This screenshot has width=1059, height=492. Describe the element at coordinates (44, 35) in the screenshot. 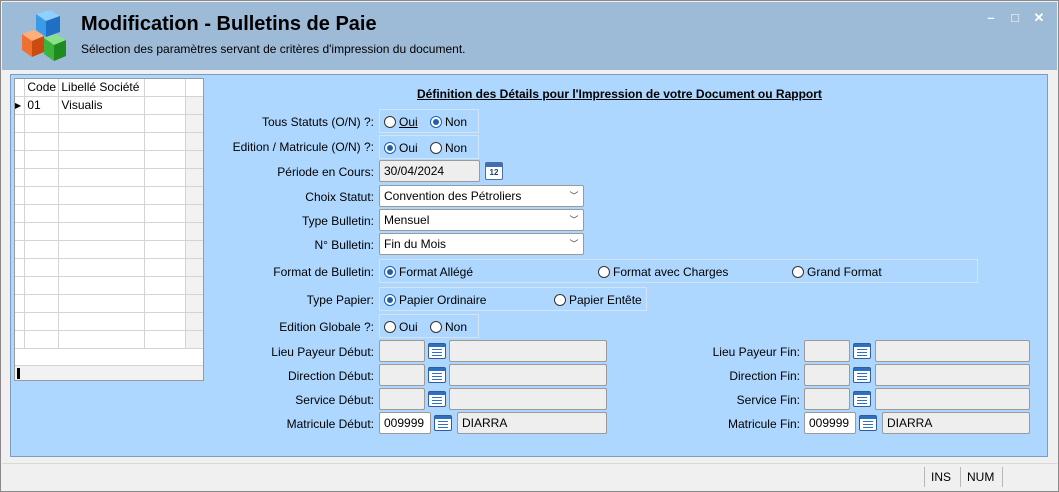

I see `app-logo-cubes-icon` at that location.